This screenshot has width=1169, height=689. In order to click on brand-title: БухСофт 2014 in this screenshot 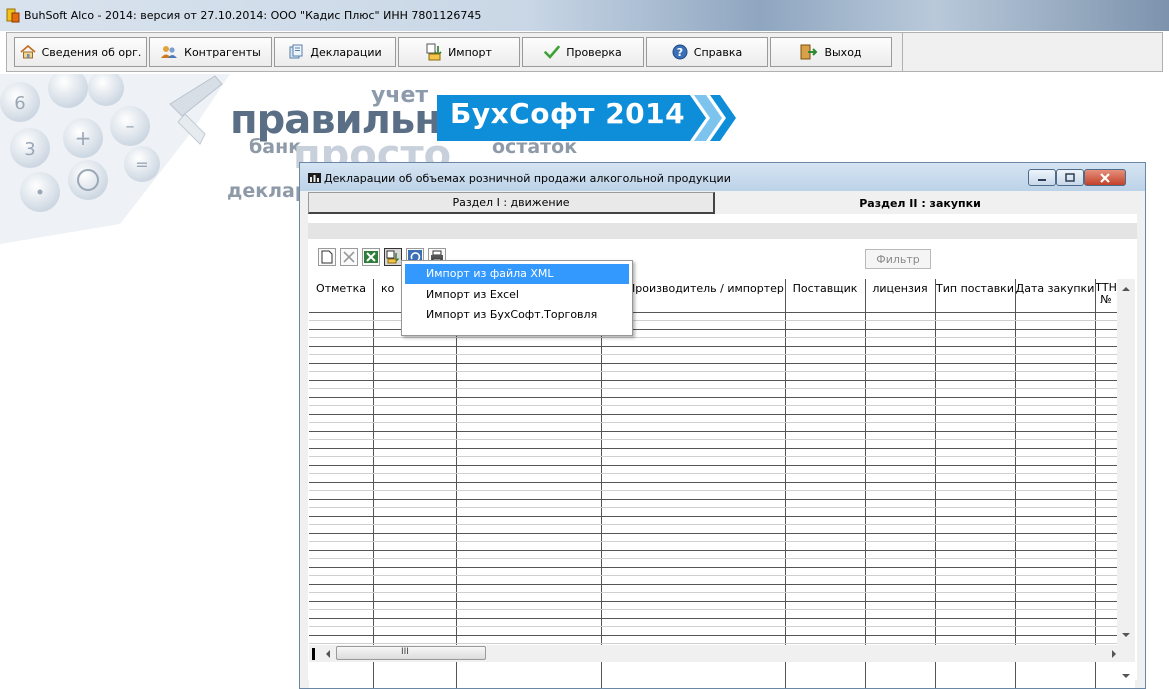, I will do `click(568, 113)`.